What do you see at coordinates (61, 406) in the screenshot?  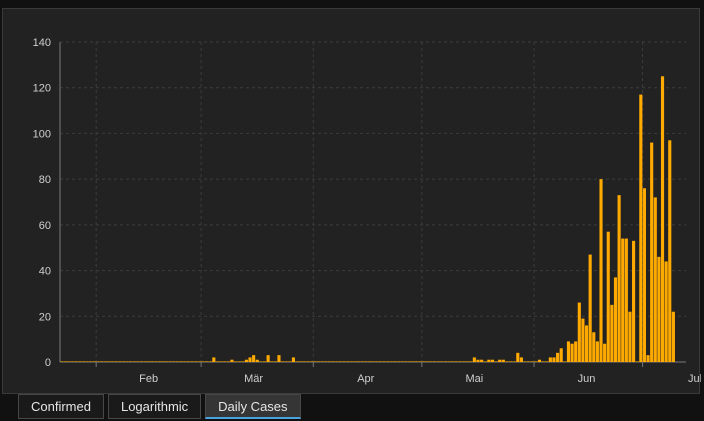 I see `tab-confirmed: Confirmed` at bounding box center [61, 406].